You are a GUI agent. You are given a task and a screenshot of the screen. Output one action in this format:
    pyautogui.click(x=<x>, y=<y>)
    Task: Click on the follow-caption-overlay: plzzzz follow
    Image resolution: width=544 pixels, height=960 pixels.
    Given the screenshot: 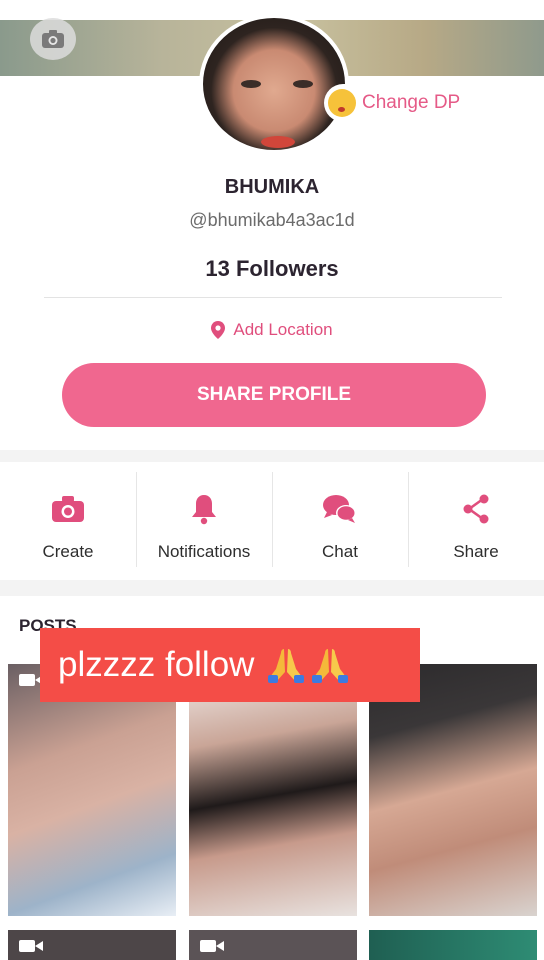 What is the action you would take?
    pyautogui.click(x=230, y=665)
    